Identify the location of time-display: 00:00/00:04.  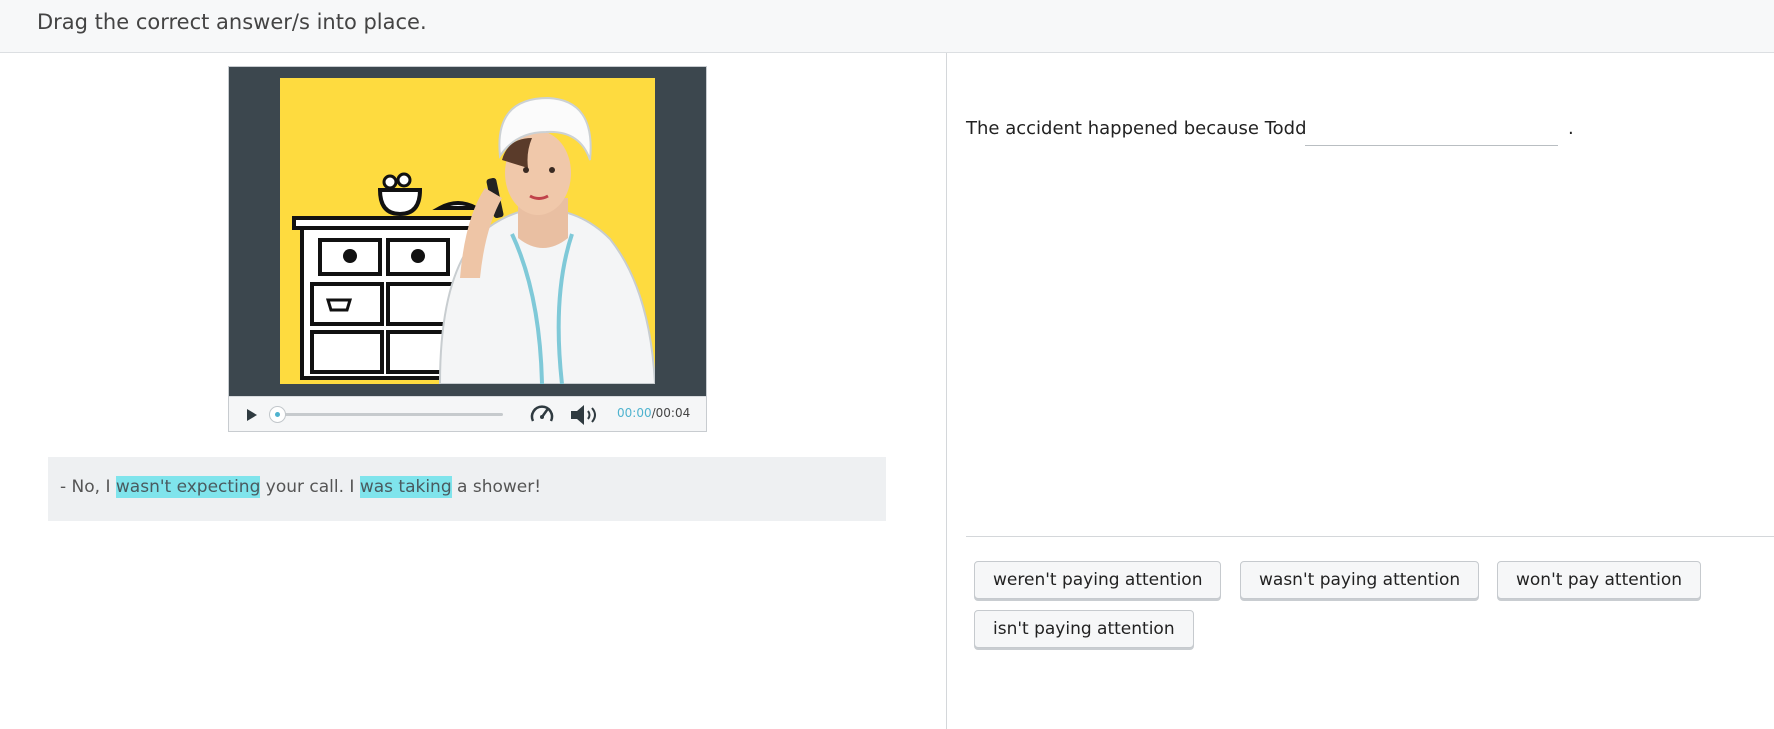
(653, 413).